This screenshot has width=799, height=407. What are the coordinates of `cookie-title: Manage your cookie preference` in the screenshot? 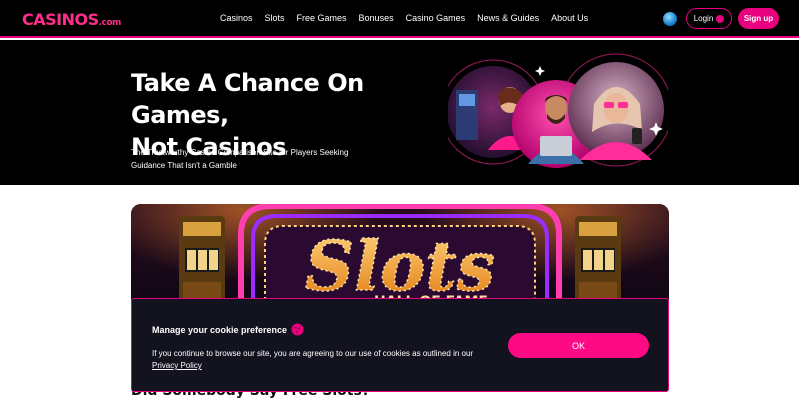 It's located at (228, 329).